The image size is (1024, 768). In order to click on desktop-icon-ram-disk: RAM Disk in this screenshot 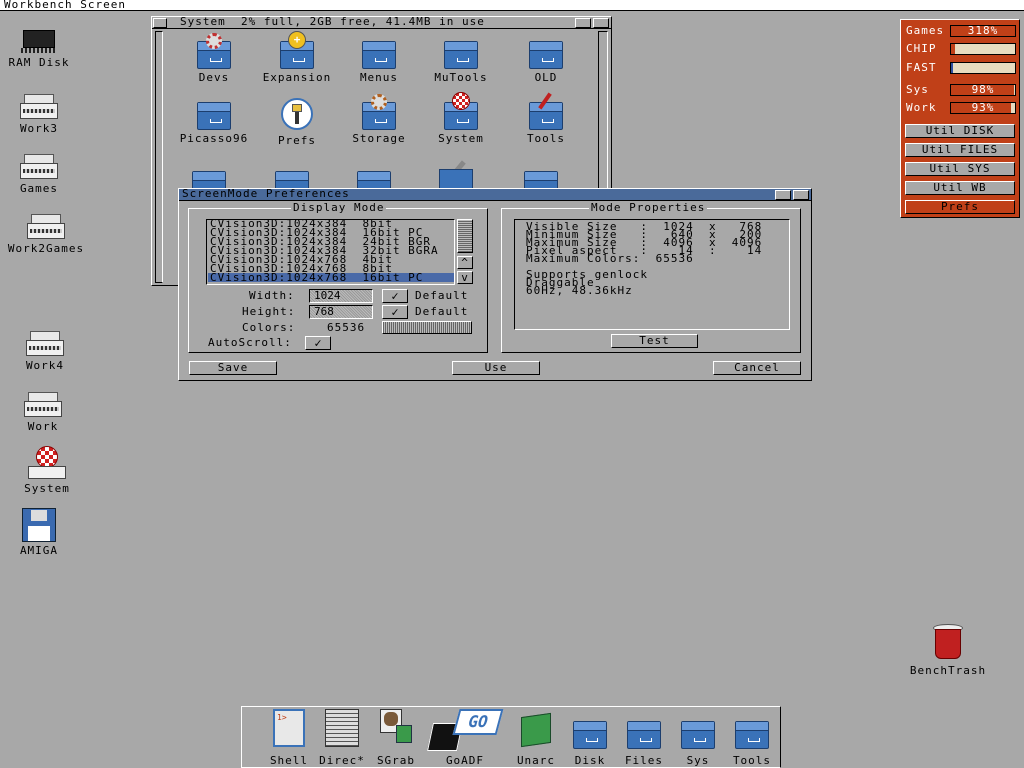, I will do `click(42, 48)`.